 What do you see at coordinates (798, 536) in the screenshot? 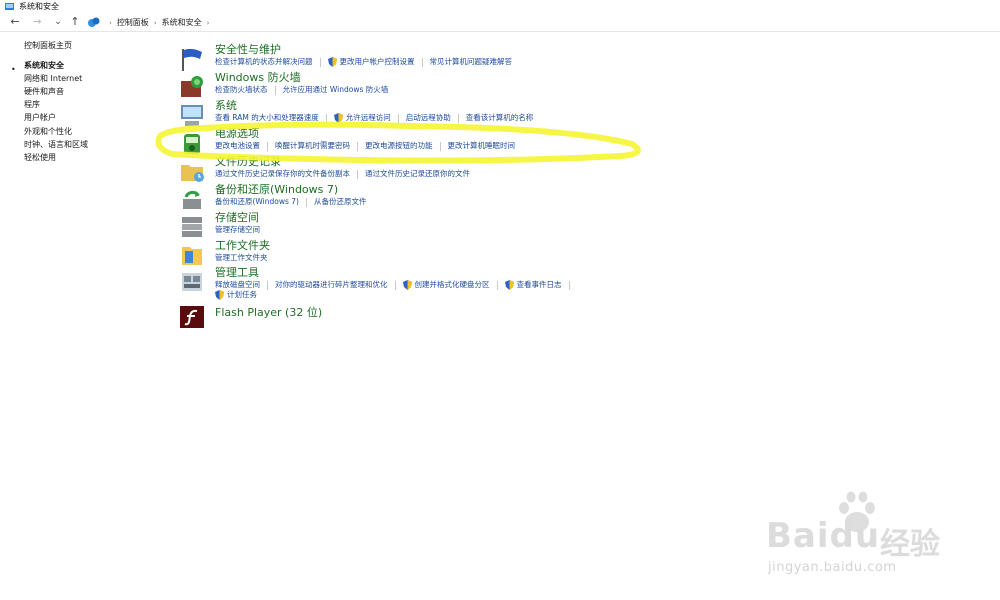
I see `watermark-brand-bai: Bai` at bounding box center [798, 536].